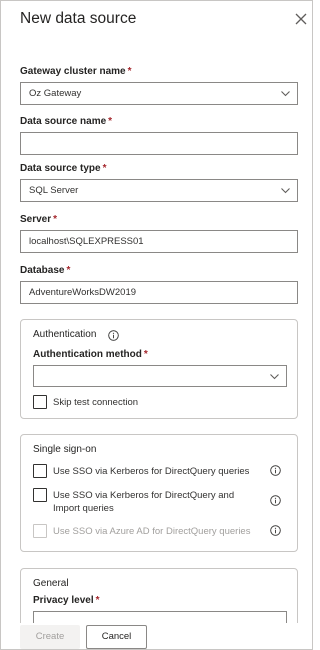  Describe the element at coordinates (66, 600) in the screenshot. I see `privacy-level-label: Privacy level *` at that location.